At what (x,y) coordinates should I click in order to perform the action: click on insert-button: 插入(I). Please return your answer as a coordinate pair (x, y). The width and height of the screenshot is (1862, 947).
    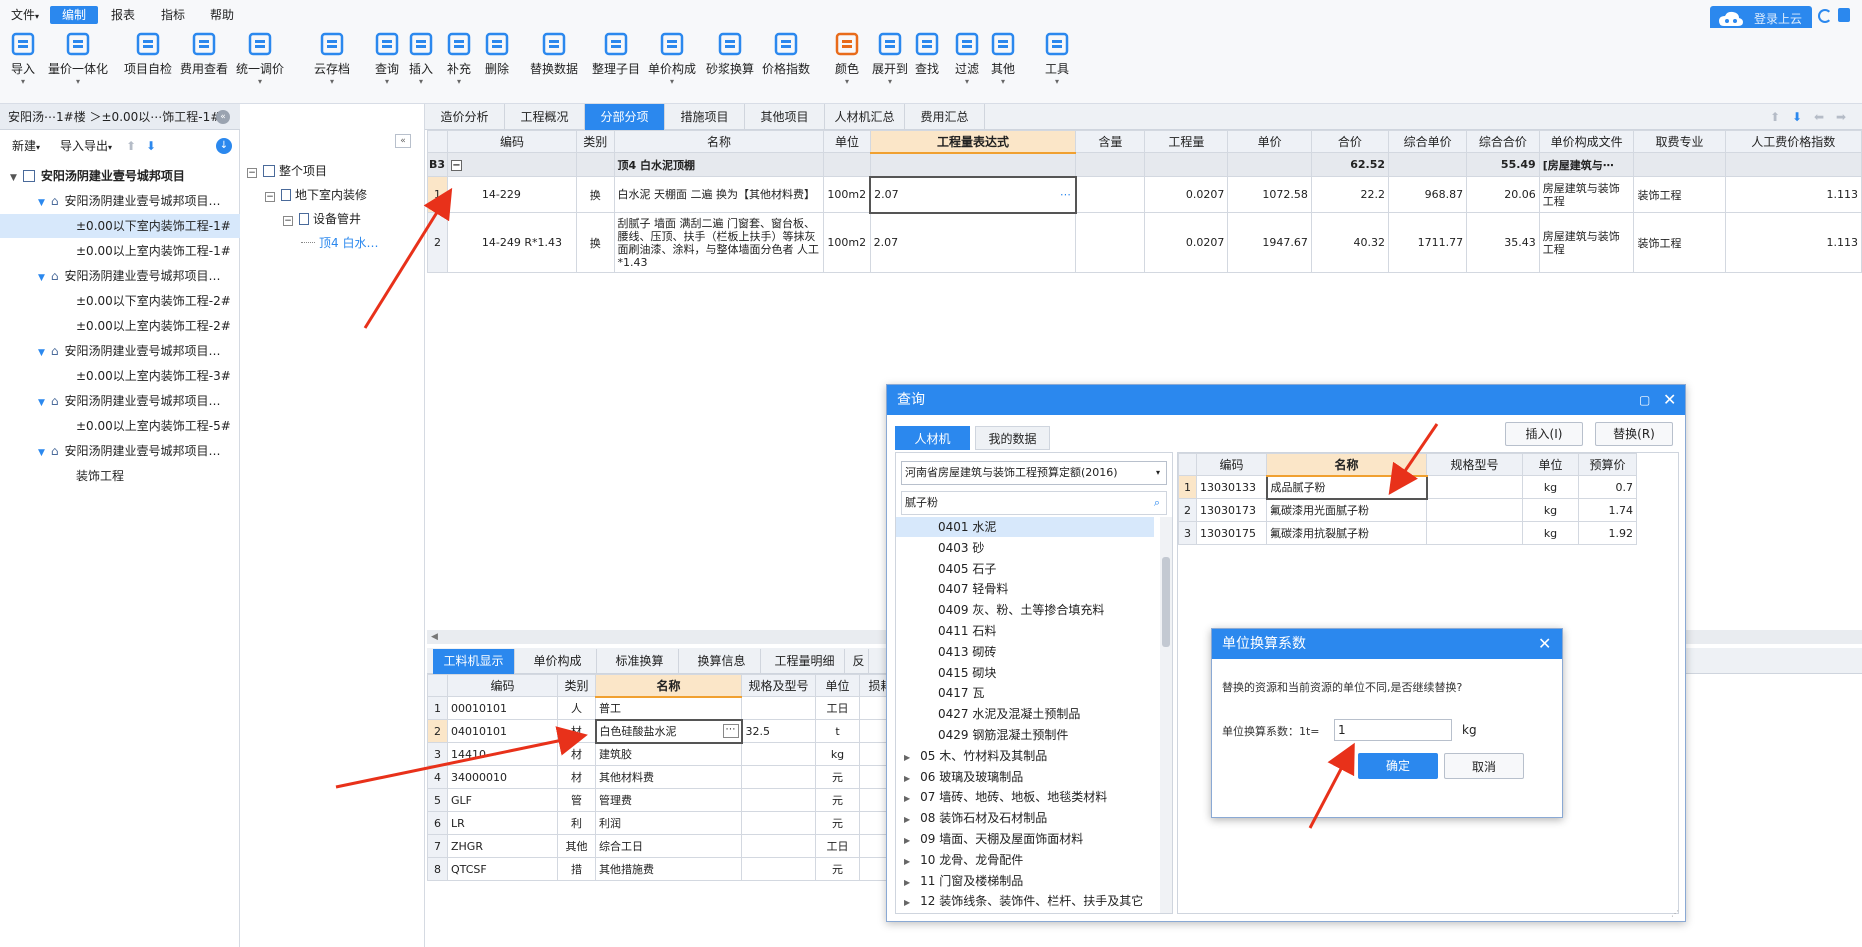
    Looking at the image, I should click on (1544, 434).